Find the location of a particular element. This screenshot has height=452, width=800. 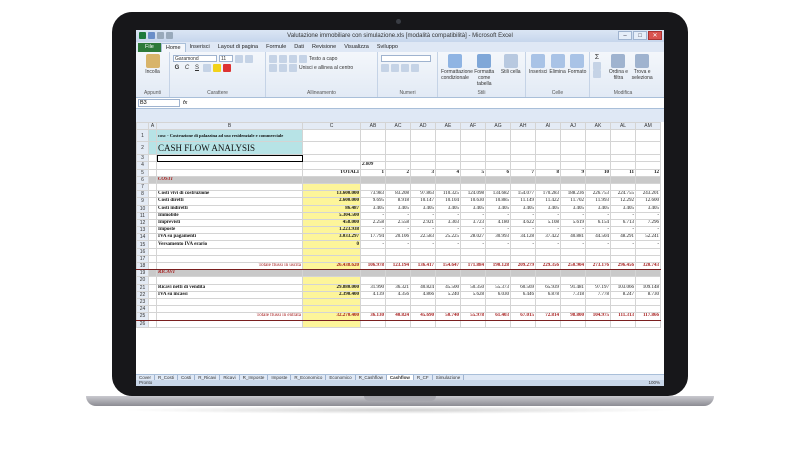

cell-value: 97.197 is located at coordinates (598, 287).